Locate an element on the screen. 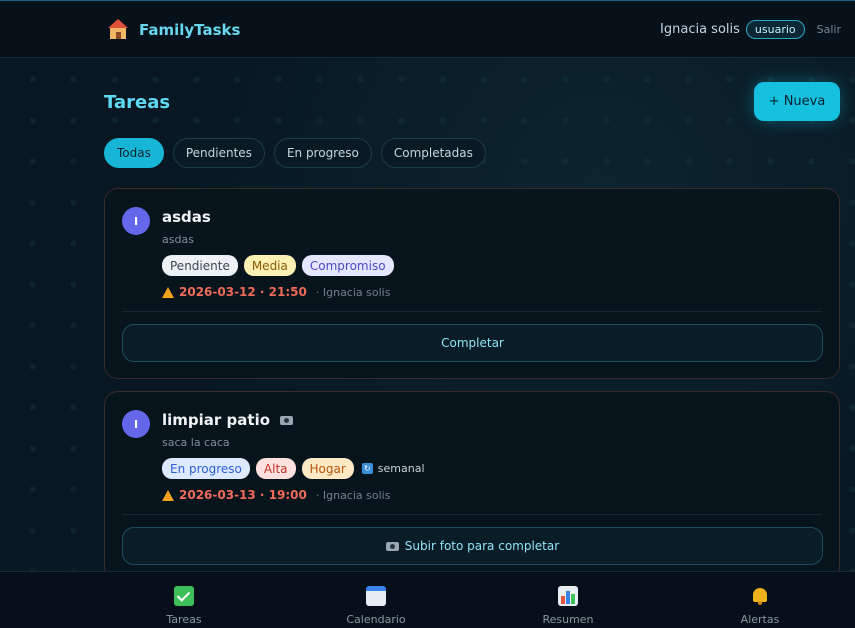  repeat-icon: ↻ is located at coordinates (367, 468).